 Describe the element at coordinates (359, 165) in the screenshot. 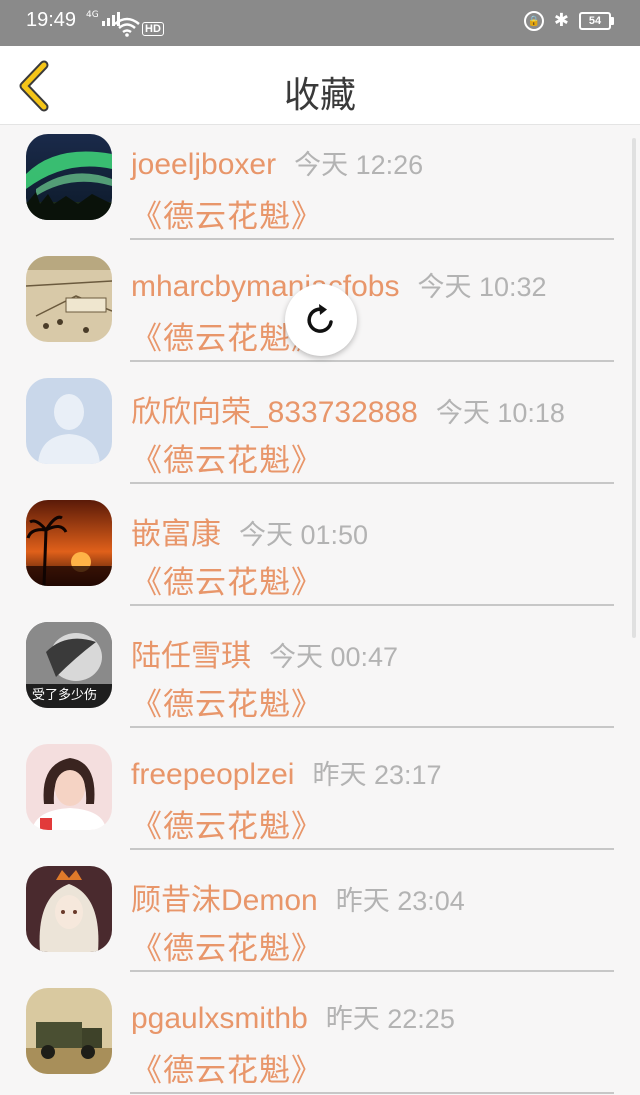

I see `timestamp: 今天 12:26` at that location.